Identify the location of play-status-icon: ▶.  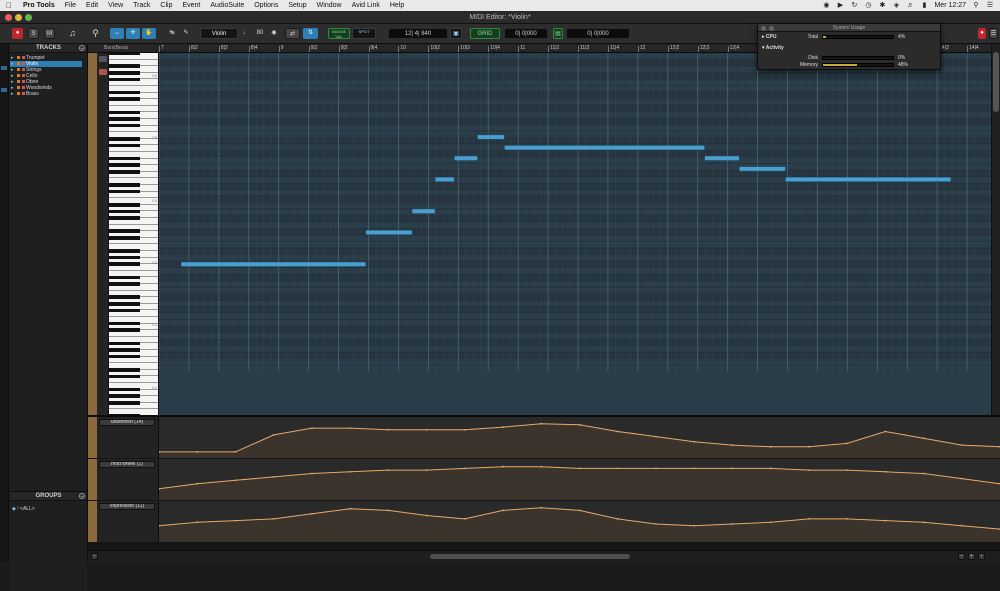
(840, 6).